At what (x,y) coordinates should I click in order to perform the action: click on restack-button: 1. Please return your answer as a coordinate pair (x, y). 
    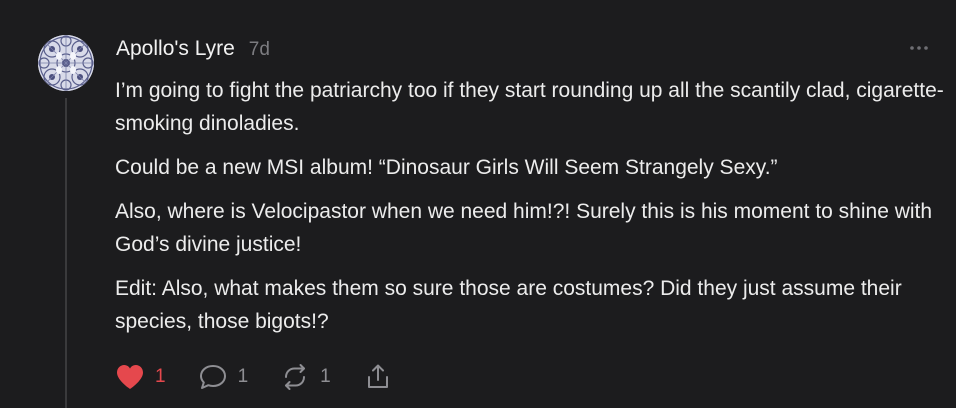
    Looking at the image, I should click on (305, 377).